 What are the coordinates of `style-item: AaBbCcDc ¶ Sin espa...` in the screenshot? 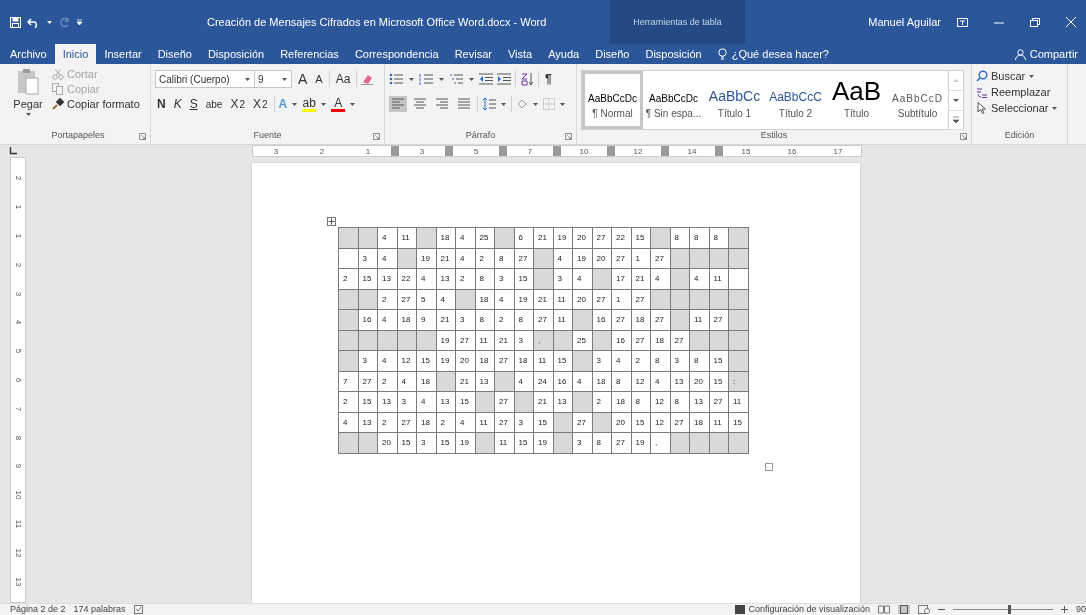 It's located at (673, 100).